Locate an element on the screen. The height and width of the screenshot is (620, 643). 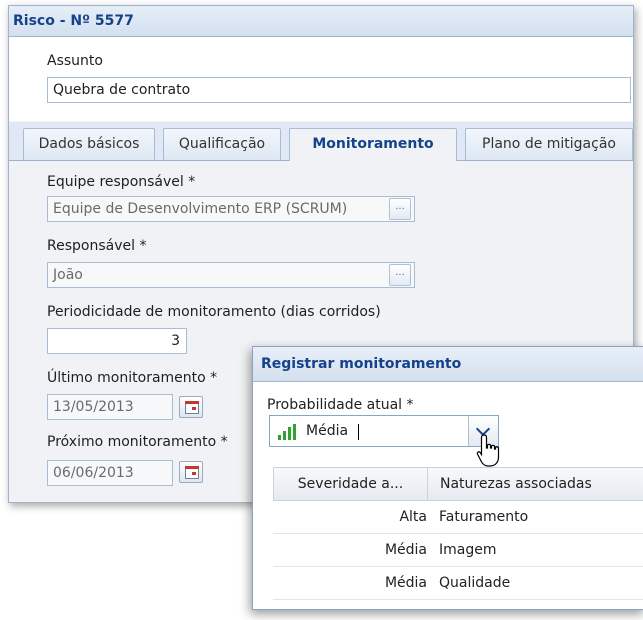
probability-value: Média is located at coordinates (327, 431).